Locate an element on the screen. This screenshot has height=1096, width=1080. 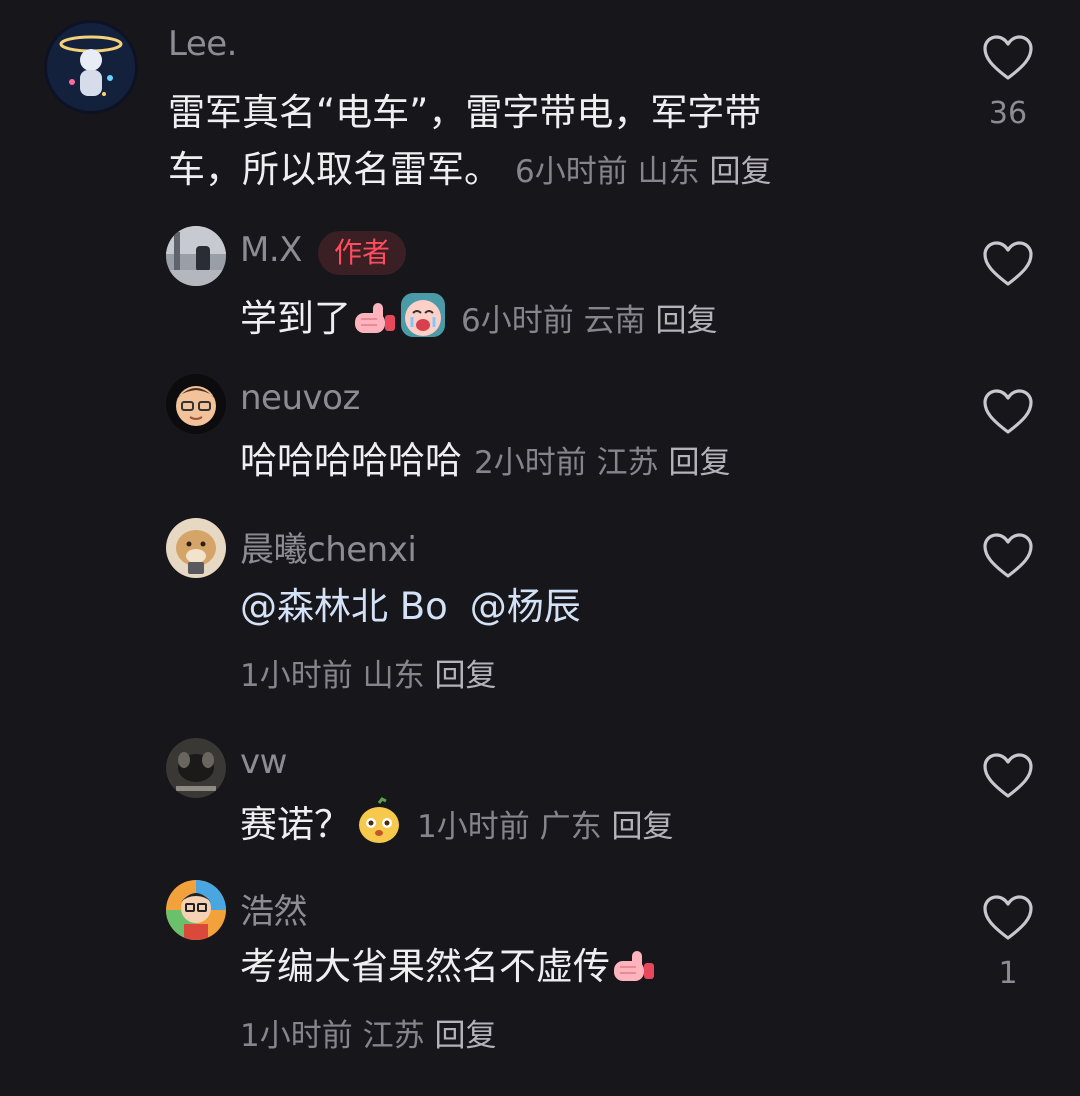
comment-text: 赛诺？ 1小时前 广东 回复 is located at coordinates (456, 828).